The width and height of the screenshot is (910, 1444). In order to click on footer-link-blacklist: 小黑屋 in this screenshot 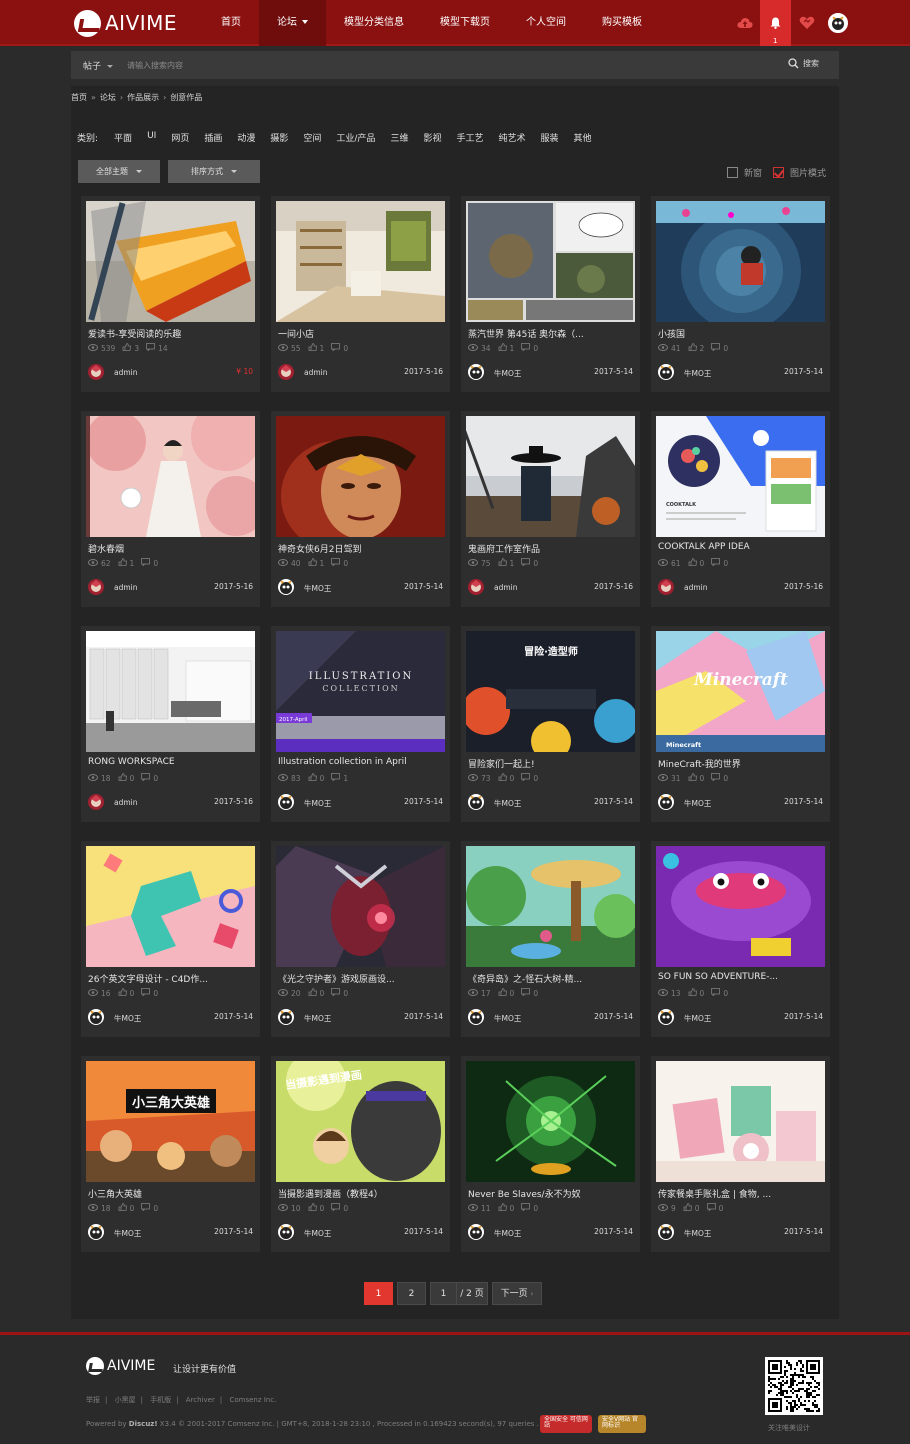, I will do `click(125, 1400)`.